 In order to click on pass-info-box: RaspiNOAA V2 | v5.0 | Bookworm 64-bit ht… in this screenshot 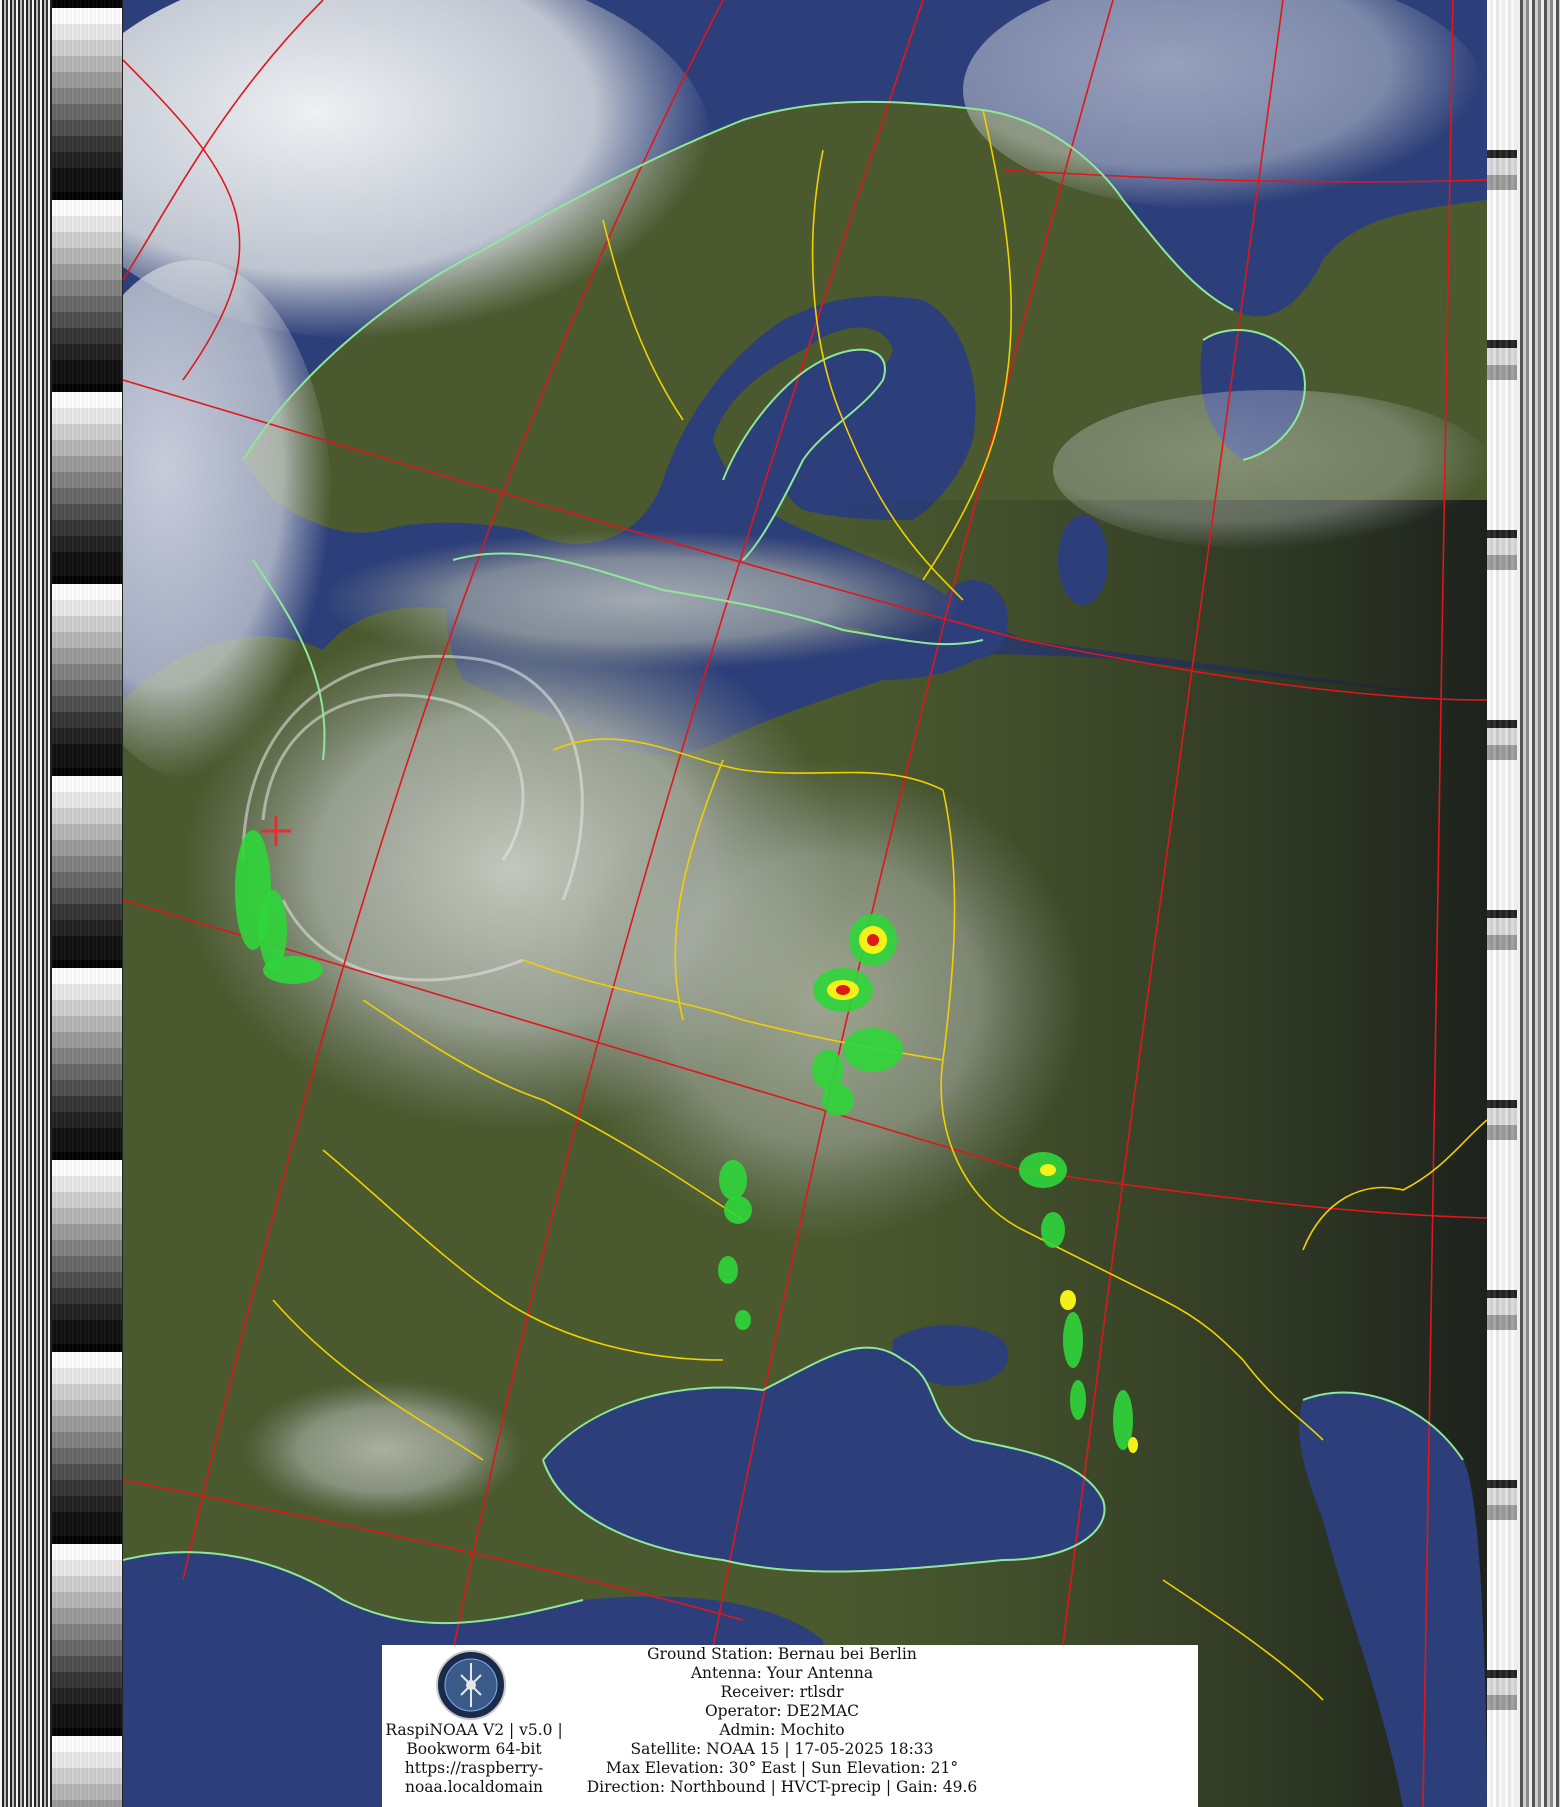, I will do `click(790, 1726)`.